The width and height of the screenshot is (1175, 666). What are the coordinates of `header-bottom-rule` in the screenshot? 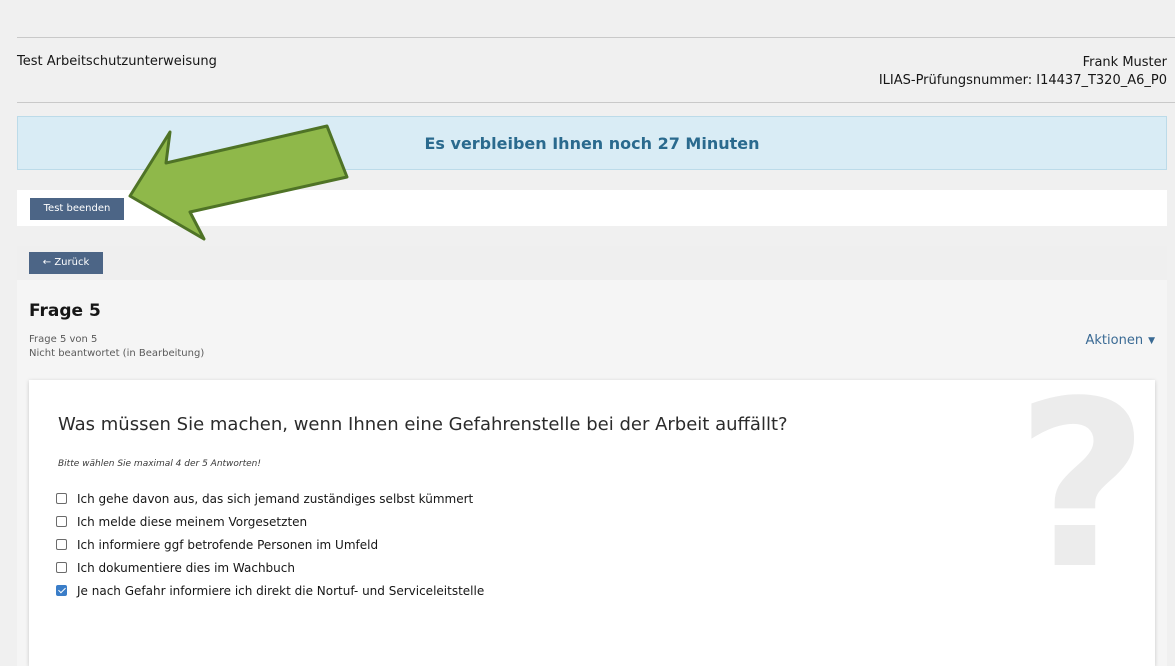 It's located at (596, 102).